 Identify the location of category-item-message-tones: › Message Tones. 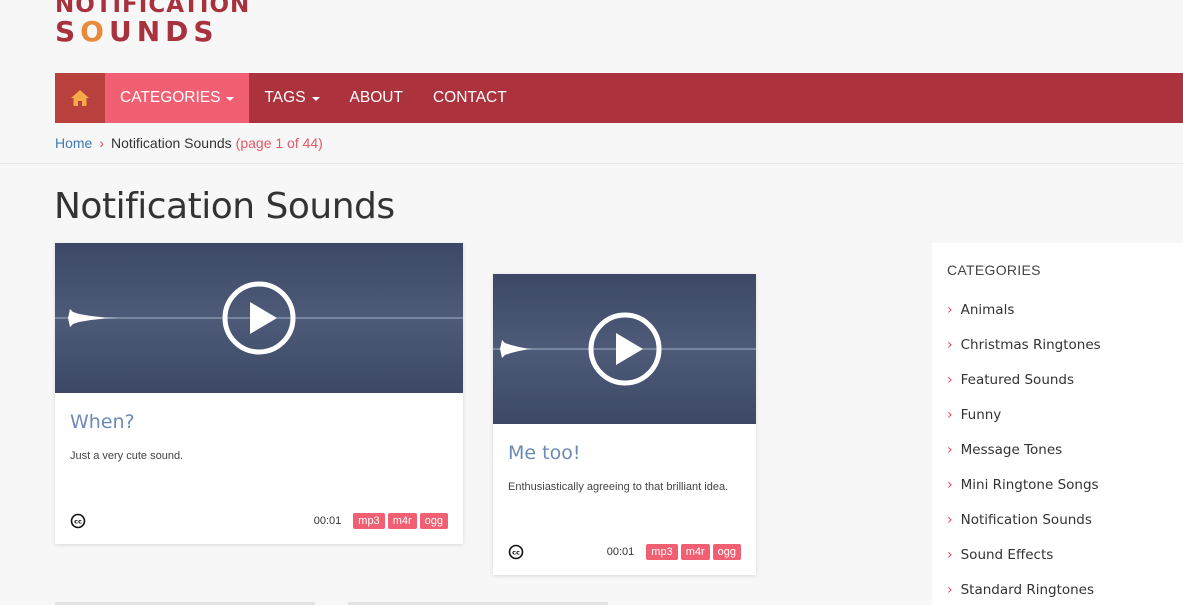
(1057, 449).